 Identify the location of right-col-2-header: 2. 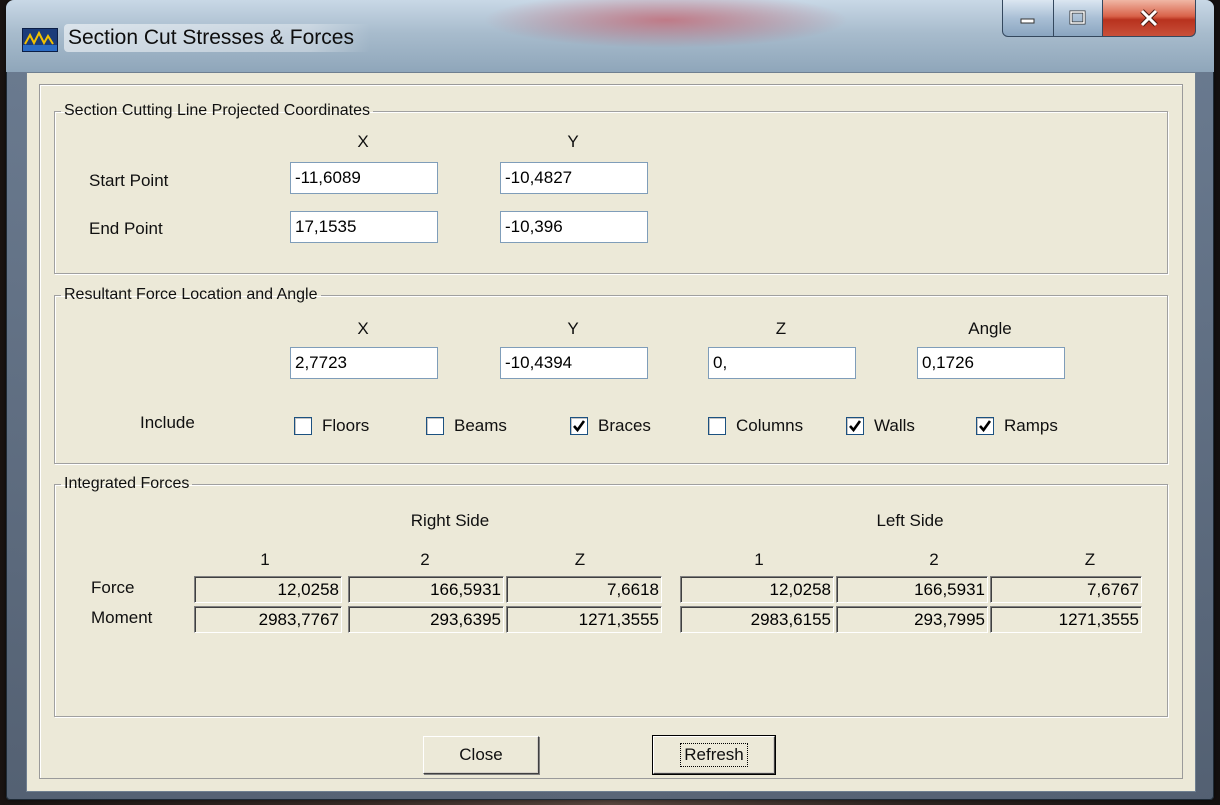
(425, 559).